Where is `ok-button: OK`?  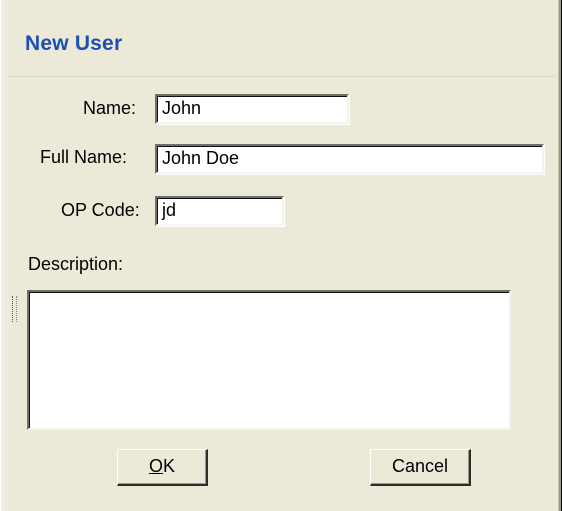
ok-button: OK is located at coordinates (162, 467).